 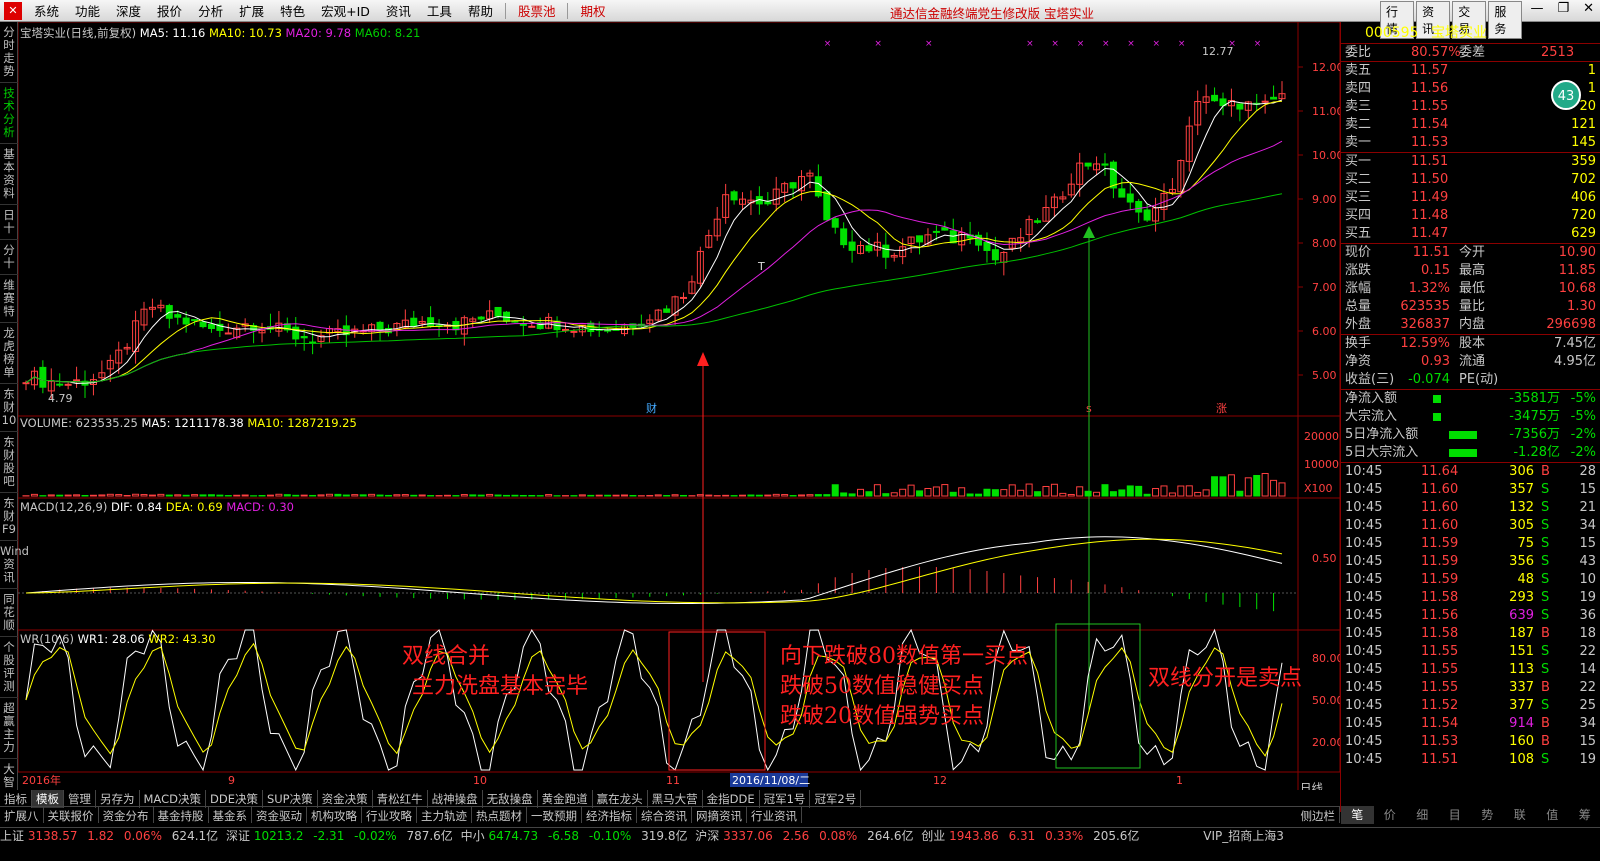 What do you see at coordinates (345, 10) in the screenshot?
I see `menu-item-macro: 宏观+ID` at bounding box center [345, 10].